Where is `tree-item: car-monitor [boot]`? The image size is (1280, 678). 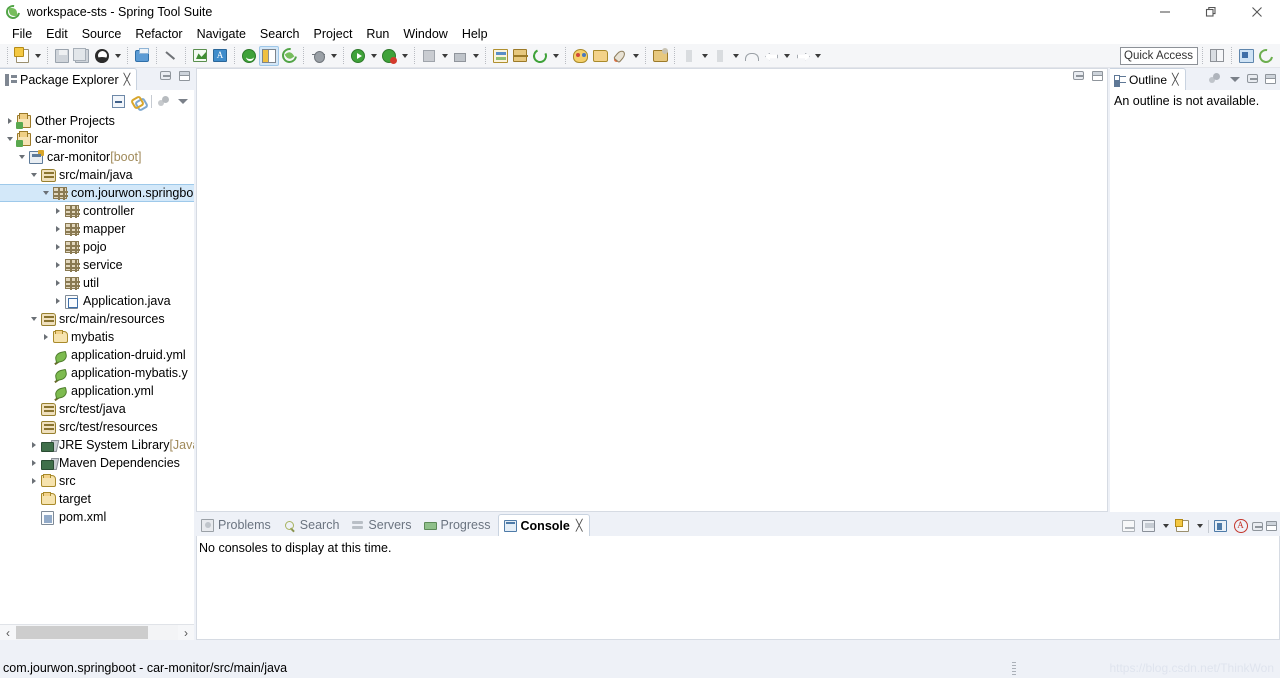
tree-item: car-monitor [boot] is located at coordinates (97, 157).